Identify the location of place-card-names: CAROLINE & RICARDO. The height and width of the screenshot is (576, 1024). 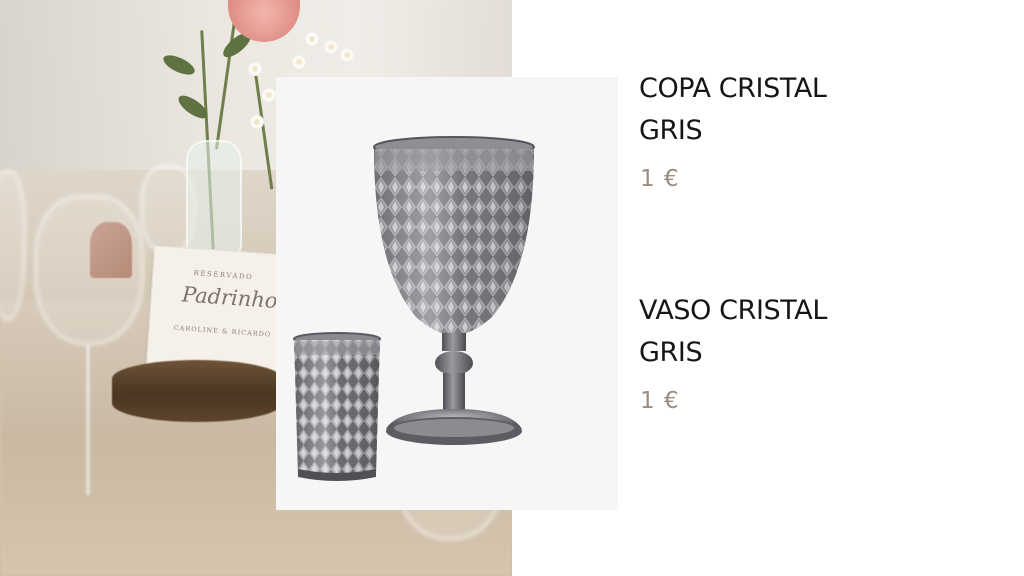
(222, 331).